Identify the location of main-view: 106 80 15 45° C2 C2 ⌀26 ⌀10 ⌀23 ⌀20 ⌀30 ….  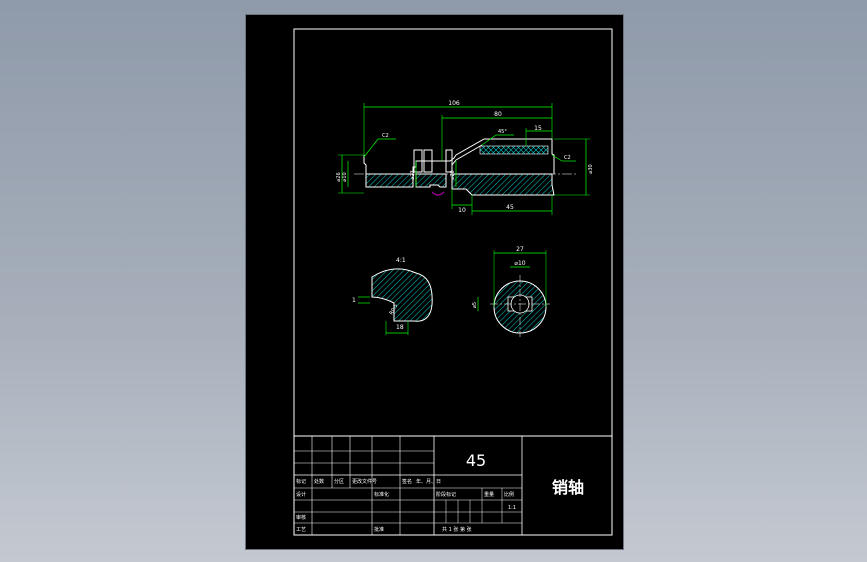
(465, 157).